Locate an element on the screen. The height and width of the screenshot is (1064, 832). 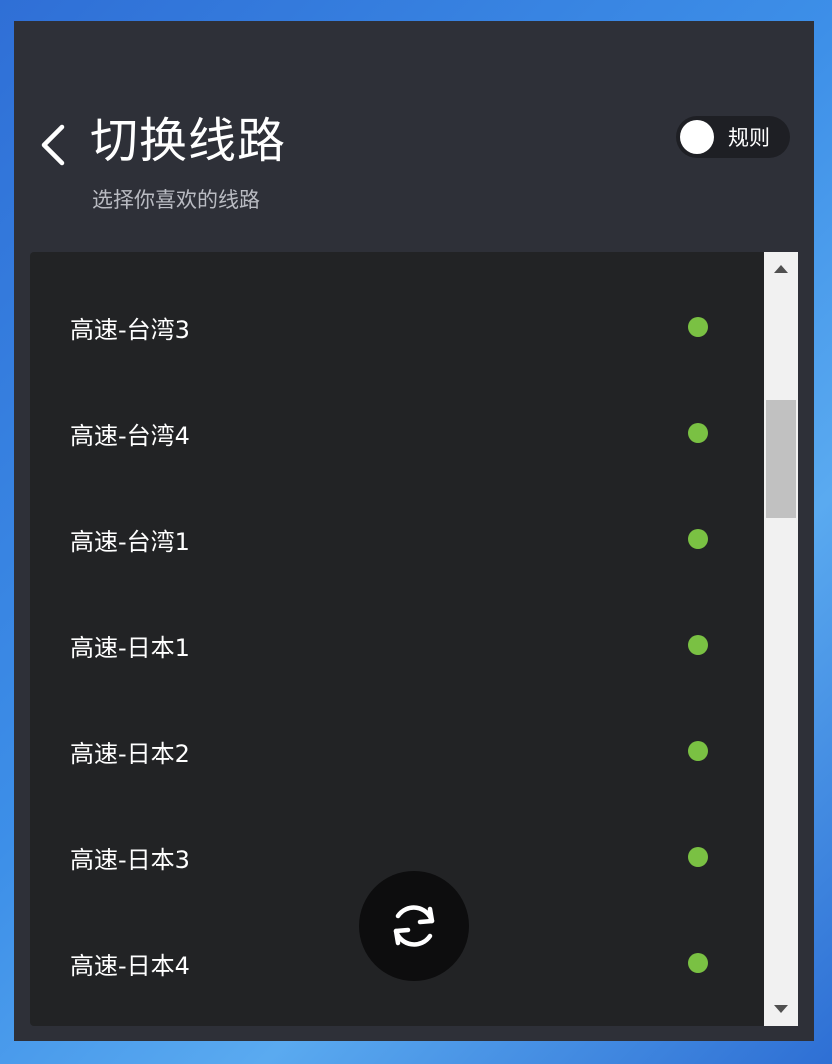
refresh-icon is located at coordinates (414, 926).